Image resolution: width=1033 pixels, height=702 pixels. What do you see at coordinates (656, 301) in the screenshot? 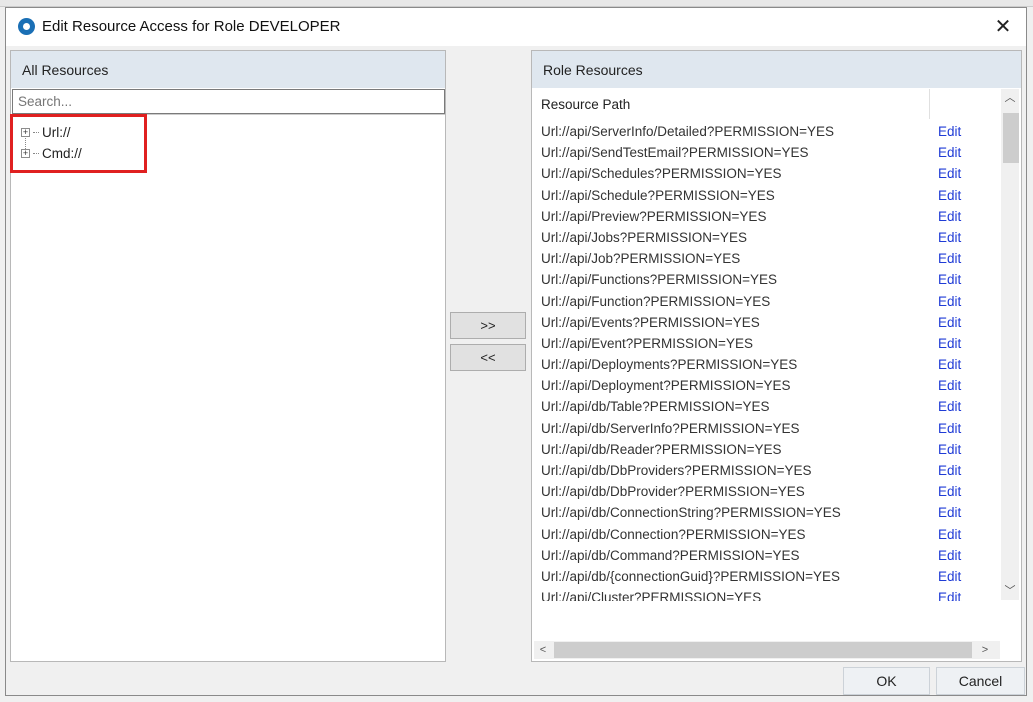
I see `resource-path: Url://api/Function?PERMISSION=YES` at bounding box center [656, 301].